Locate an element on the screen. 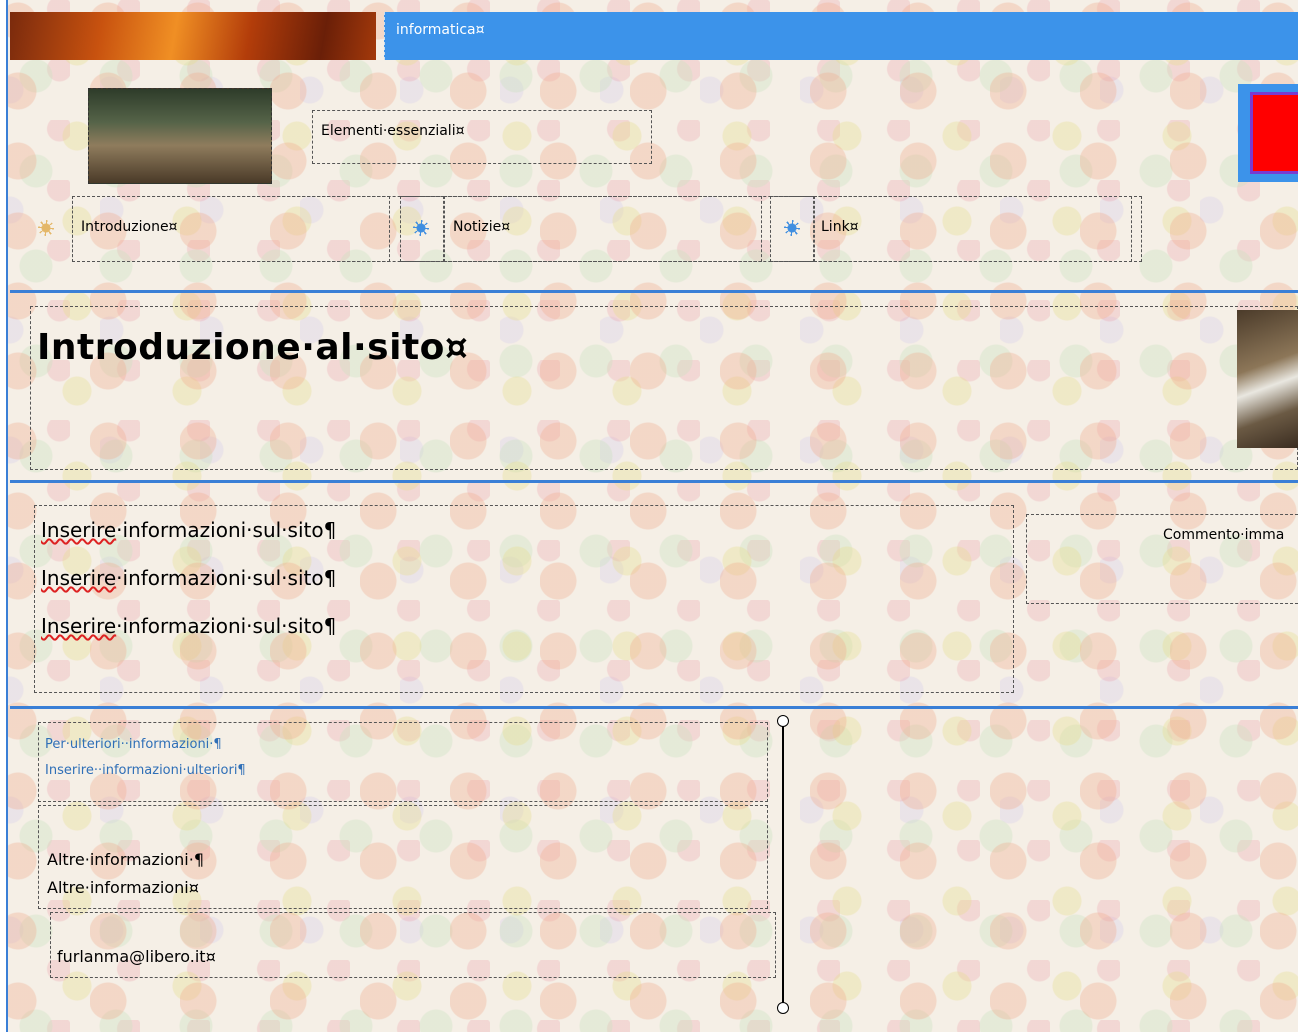  nav-item-label: Link¤ is located at coordinates (840, 227).